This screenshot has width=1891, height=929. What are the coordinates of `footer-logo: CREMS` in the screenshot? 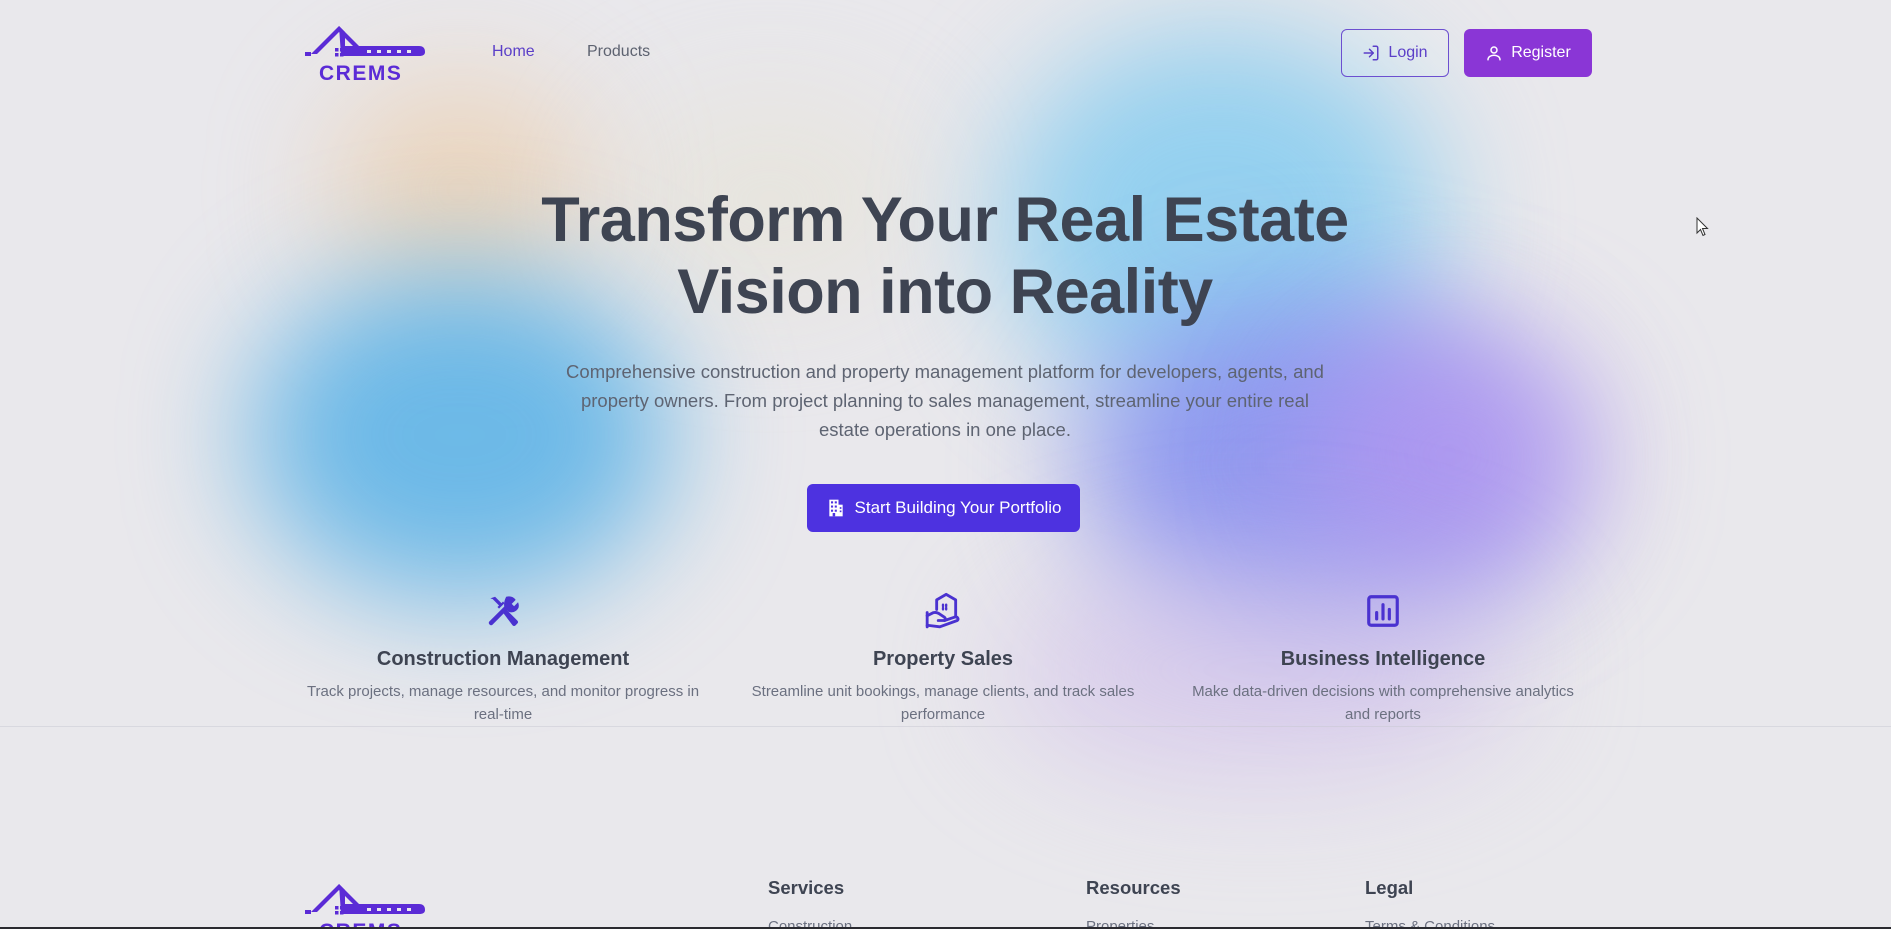 It's located at (363, 904).